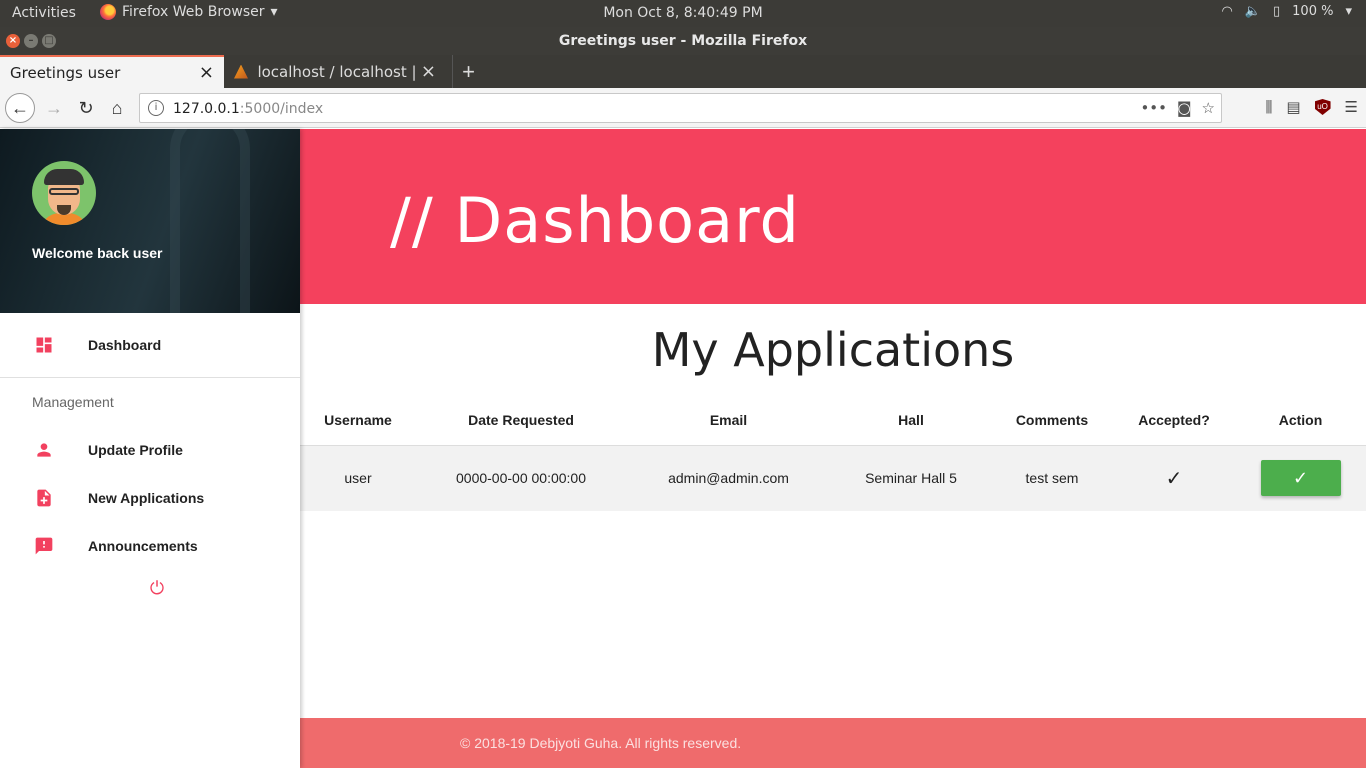 The width and height of the screenshot is (1366, 768). Describe the element at coordinates (150, 221) in the screenshot. I see `sidebar-header: Welcome back user` at that location.